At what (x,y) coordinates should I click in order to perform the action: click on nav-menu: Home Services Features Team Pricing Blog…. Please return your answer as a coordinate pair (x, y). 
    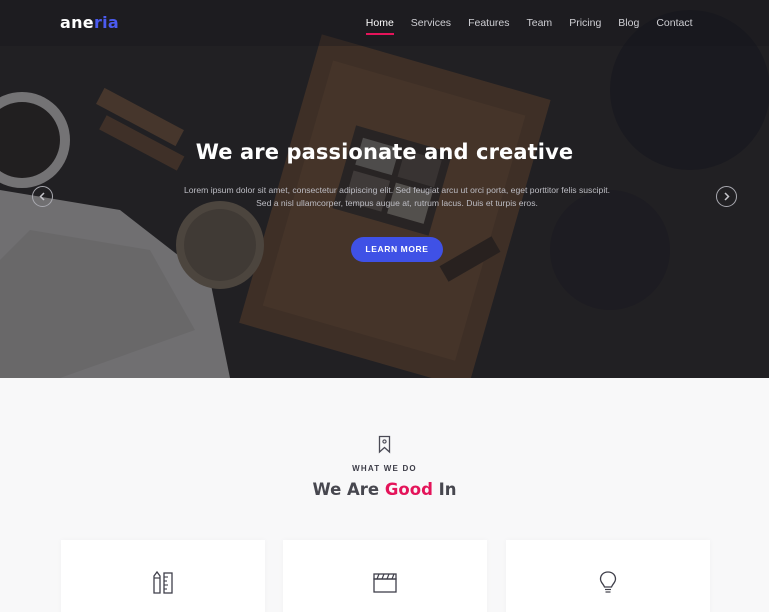
    Looking at the image, I should click on (529, 23).